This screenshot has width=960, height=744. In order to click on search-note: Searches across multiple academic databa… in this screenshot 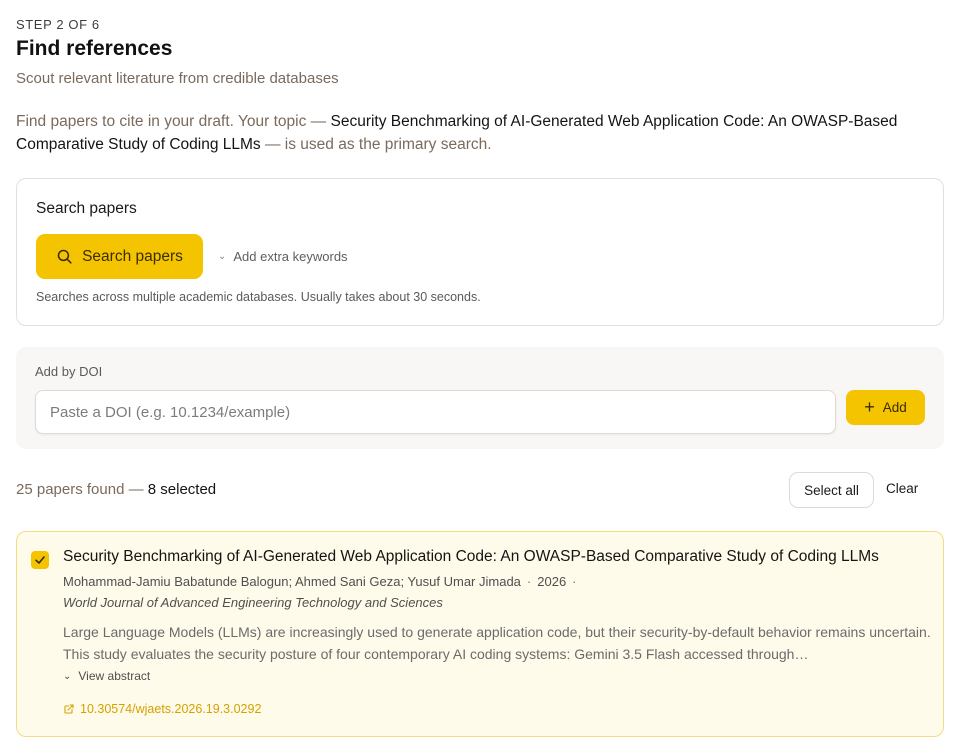, I will do `click(258, 297)`.